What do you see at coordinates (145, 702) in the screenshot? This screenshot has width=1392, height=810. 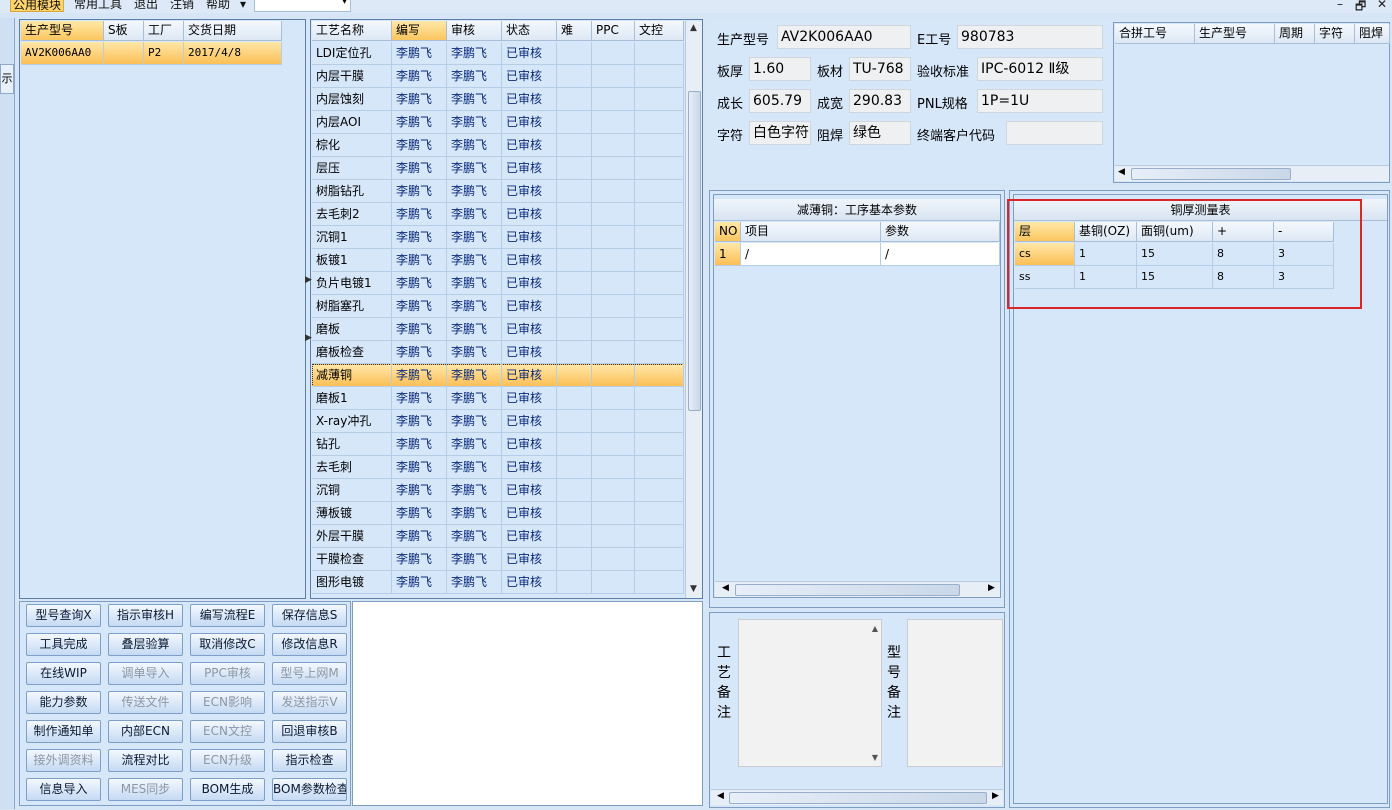 I see `action-button: 传送文件` at bounding box center [145, 702].